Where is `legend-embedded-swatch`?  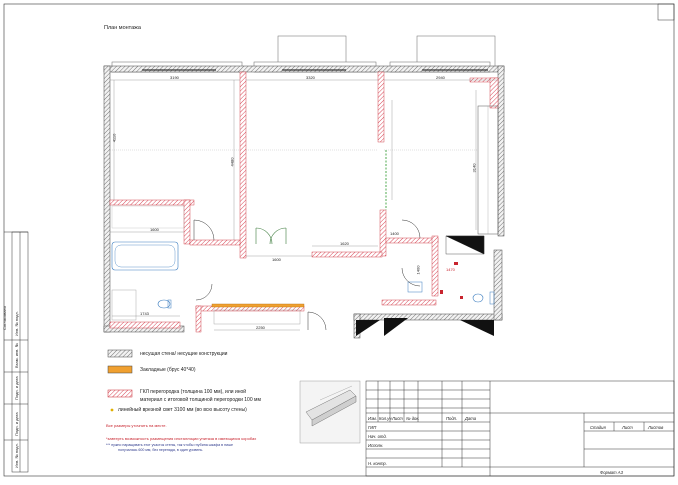
legend-embedded-swatch is located at coordinates (120, 369).